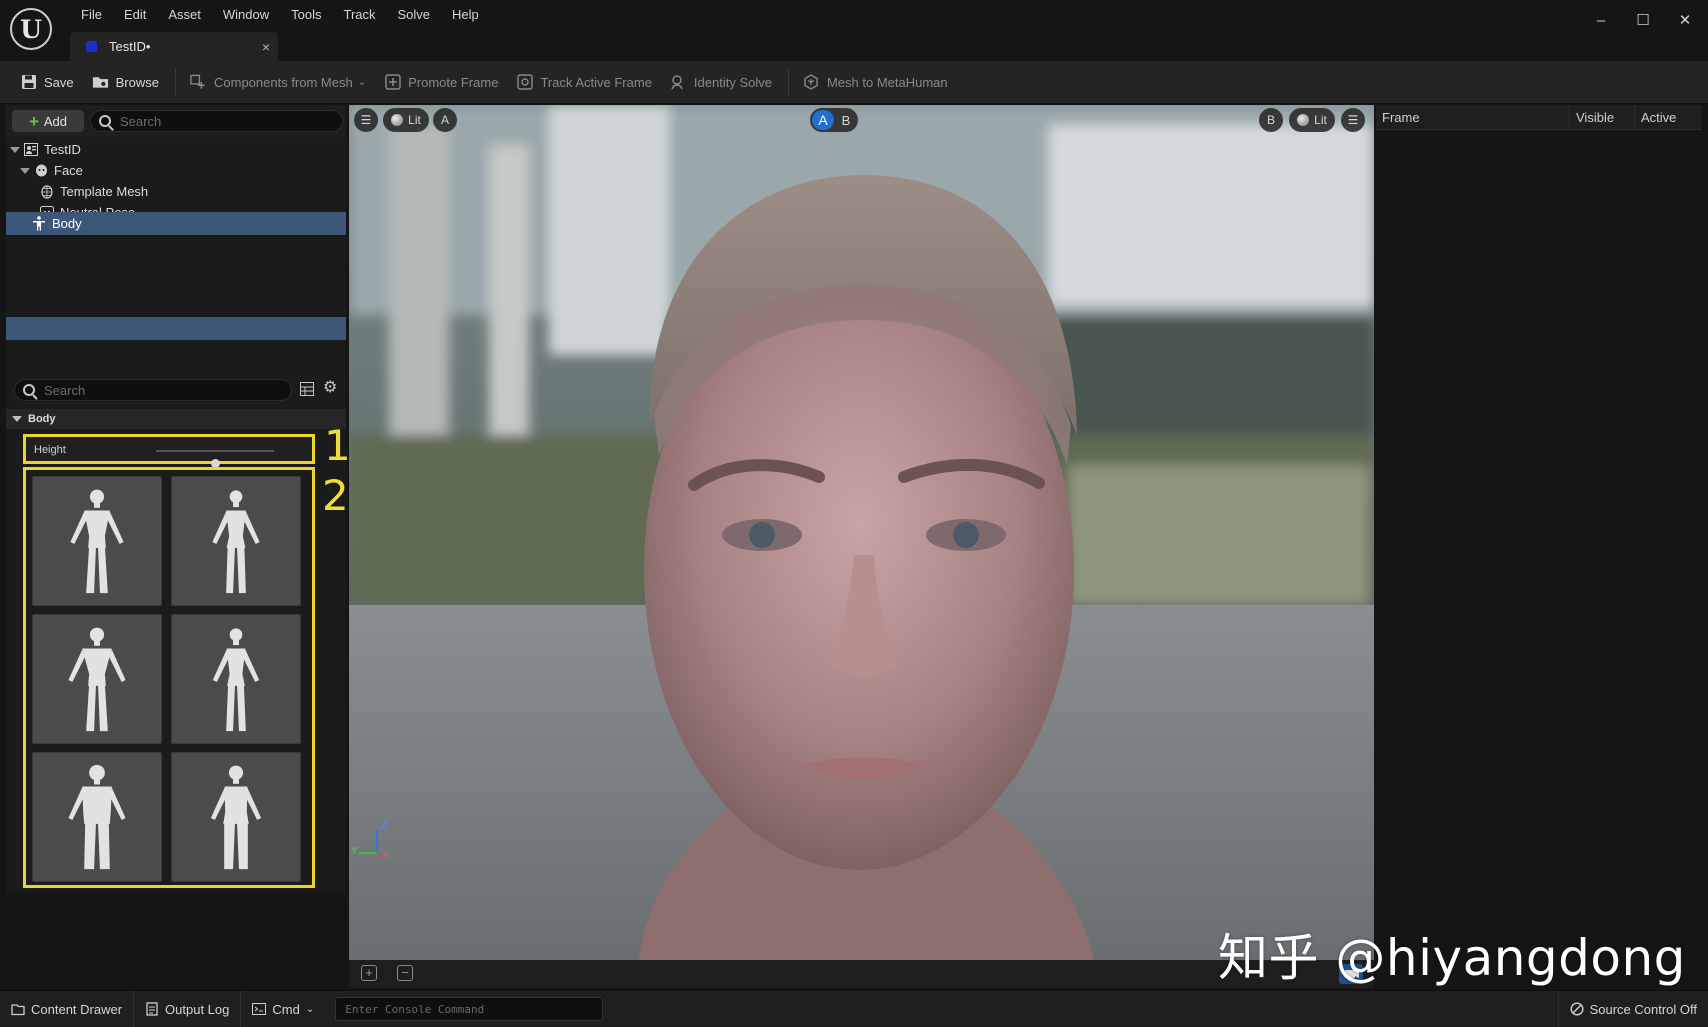 The height and width of the screenshot is (1027, 1708). What do you see at coordinates (1473, 117) in the screenshot?
I see `column-frame: Frame` at bounding box center [1473, 117].